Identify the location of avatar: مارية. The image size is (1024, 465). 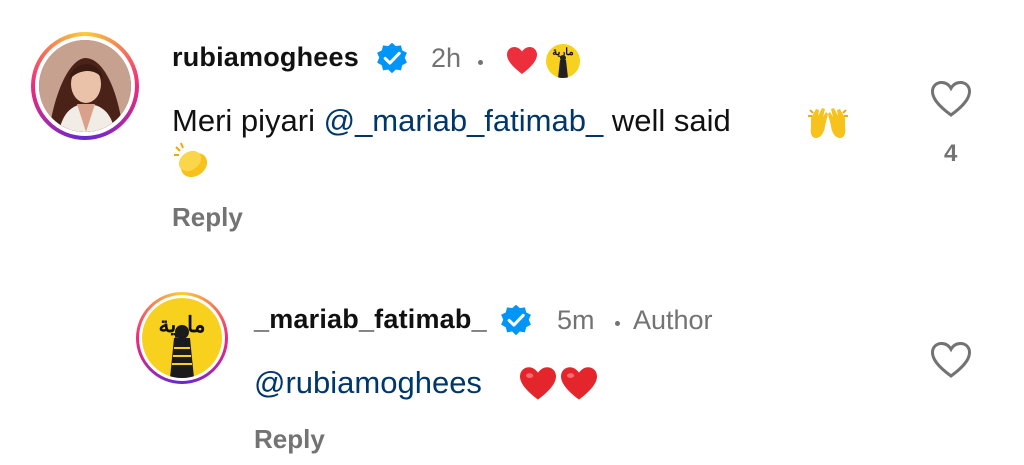
(182, 338).